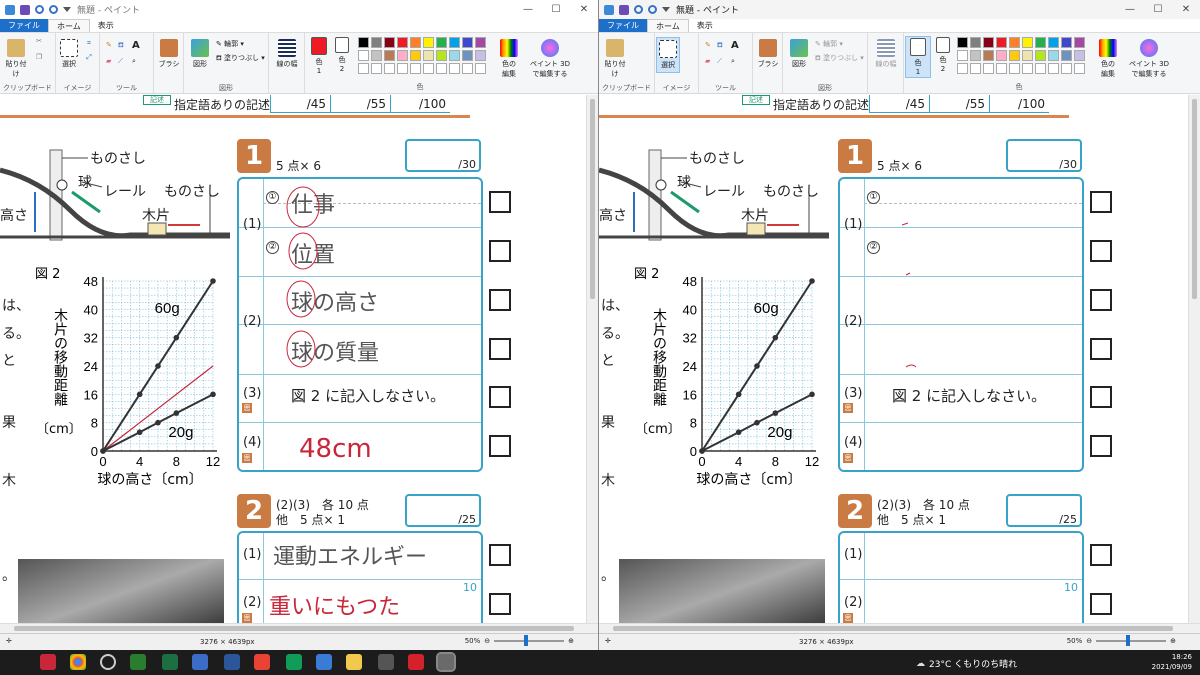  Describe the element at coordinates (53, 9) in the screenshot. I see `redo-icon` at that location.